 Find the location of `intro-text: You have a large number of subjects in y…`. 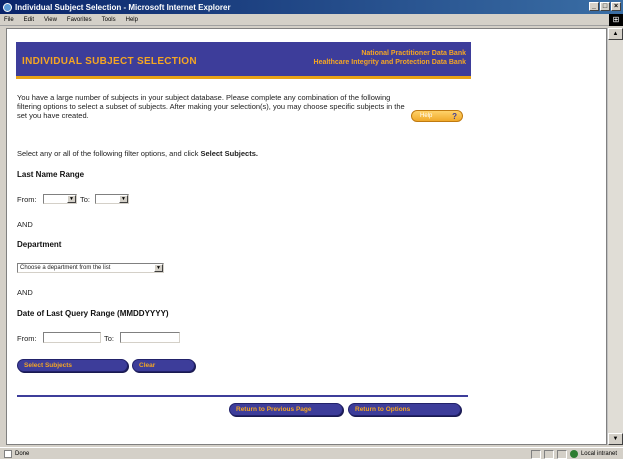

intro-text: You have a large number of subjects in y… is located at coordinates (211, 106).